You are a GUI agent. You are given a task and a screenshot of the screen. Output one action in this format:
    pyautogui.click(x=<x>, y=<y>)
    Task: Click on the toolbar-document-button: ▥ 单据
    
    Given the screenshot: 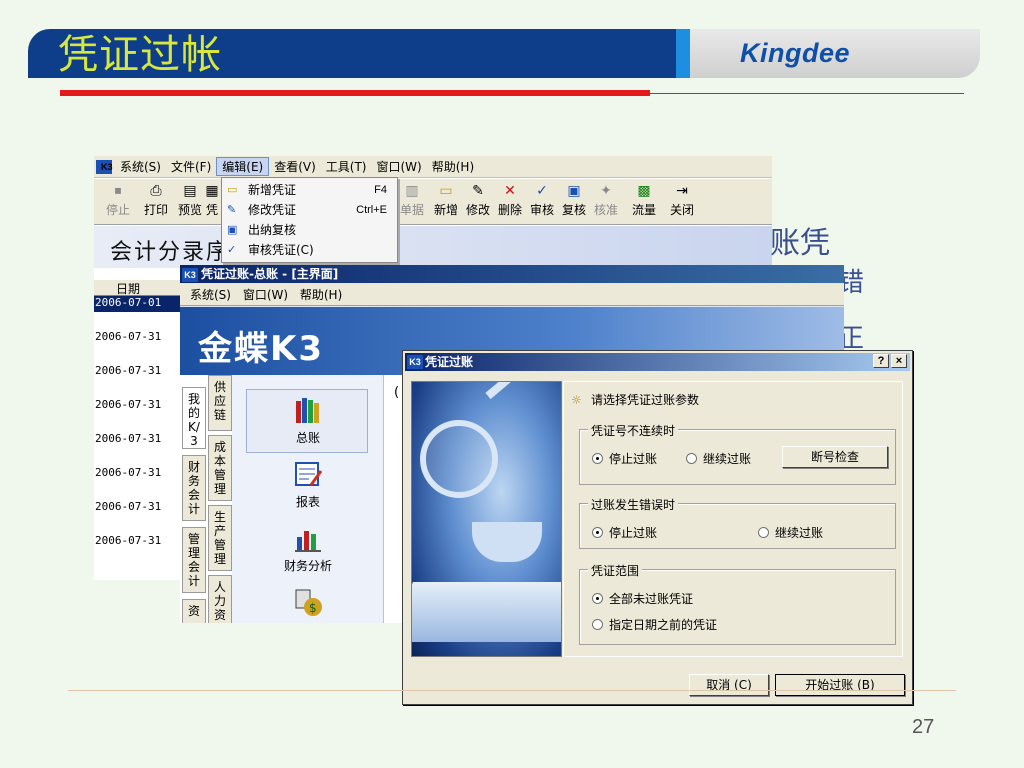 What is the action you would take?
    pyautogui.click(x=412, y=202)
    